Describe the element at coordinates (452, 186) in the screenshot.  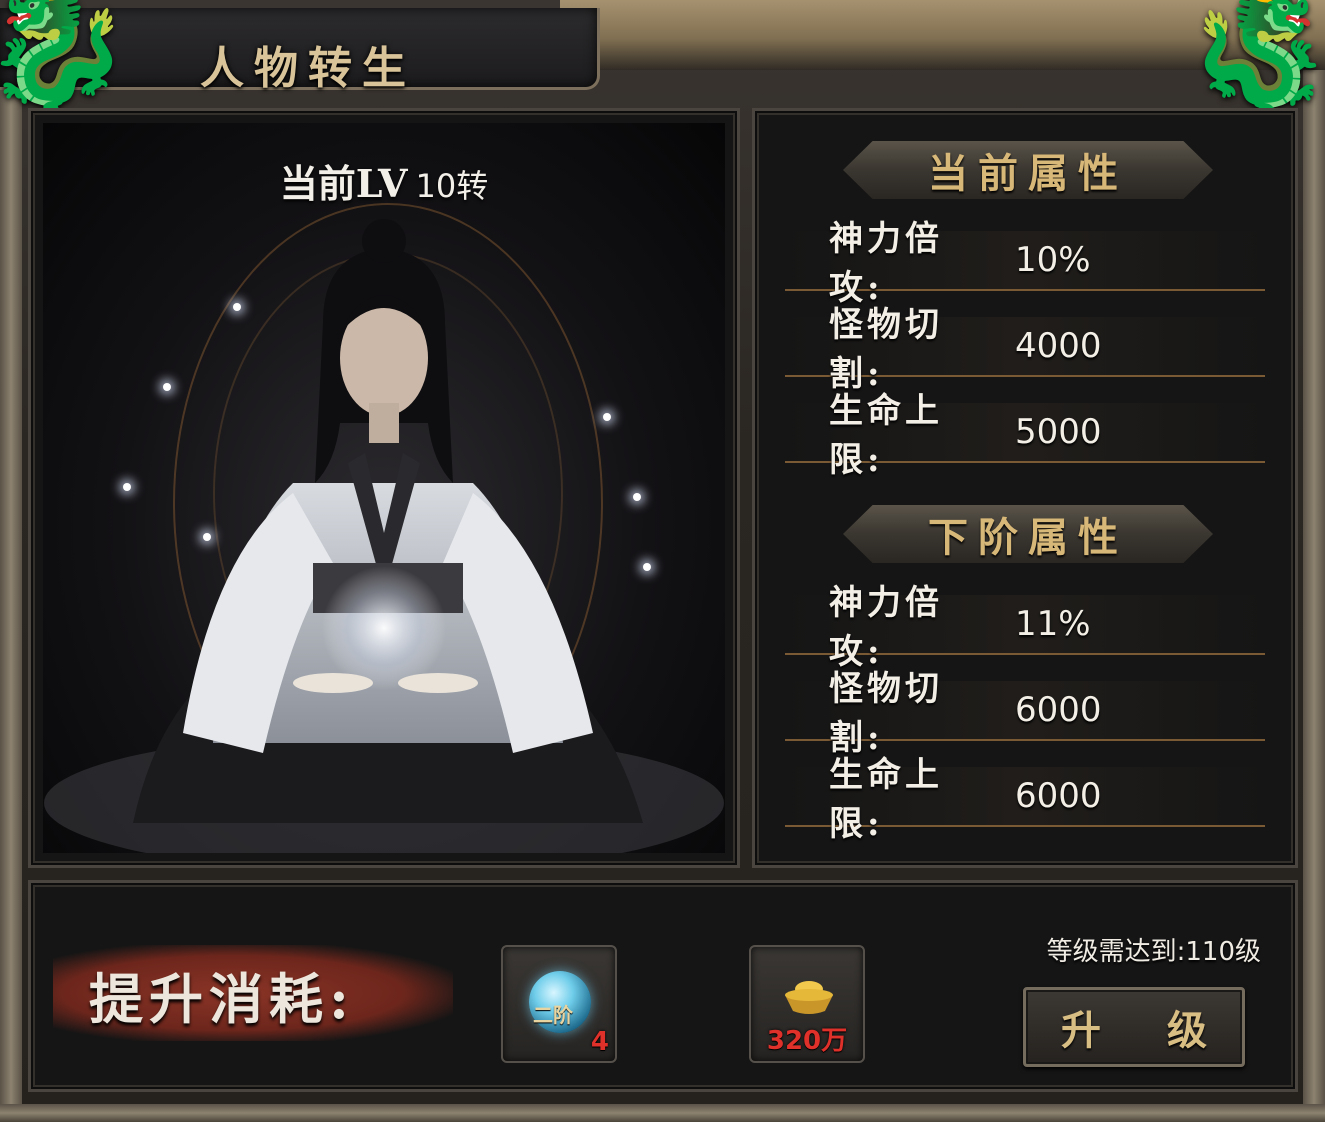
I see `level-value: 10转` at that location.